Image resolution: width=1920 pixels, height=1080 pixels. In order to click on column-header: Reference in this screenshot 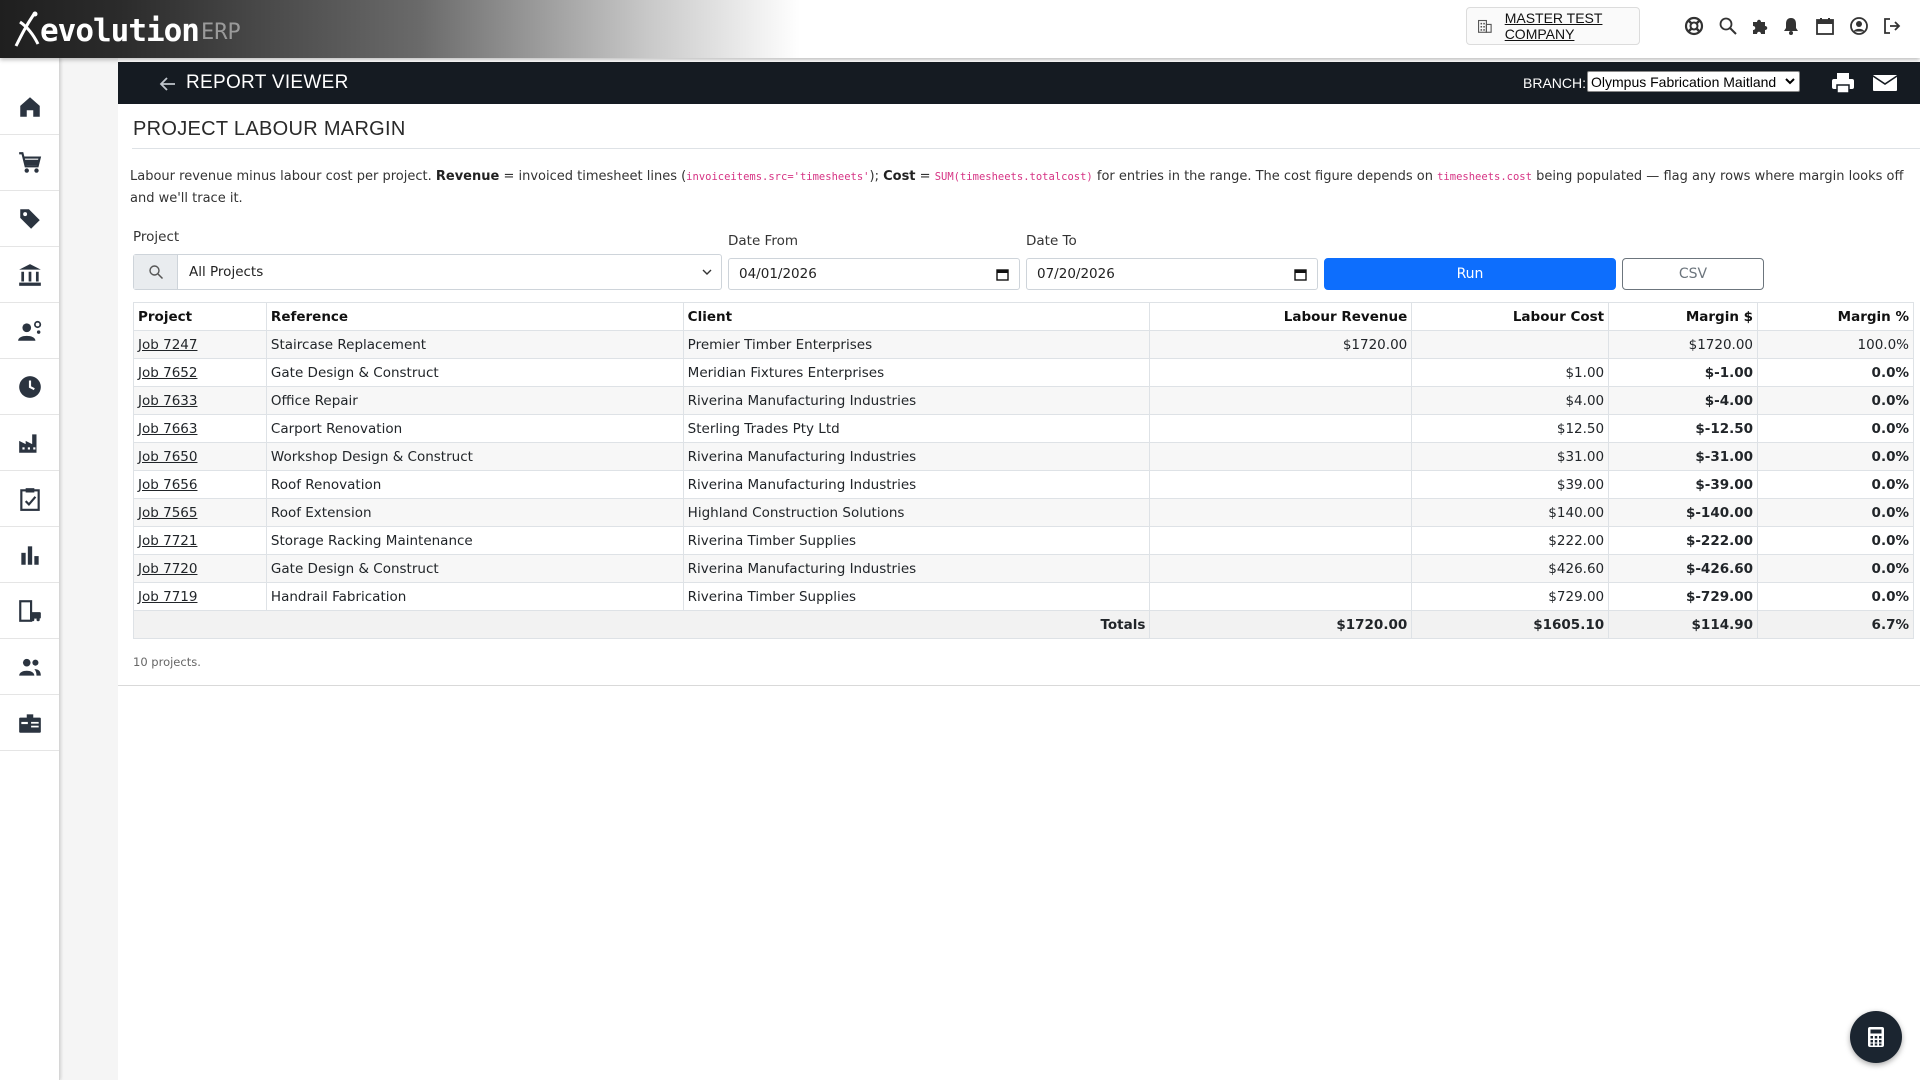, I will do `click(474, 316)`.